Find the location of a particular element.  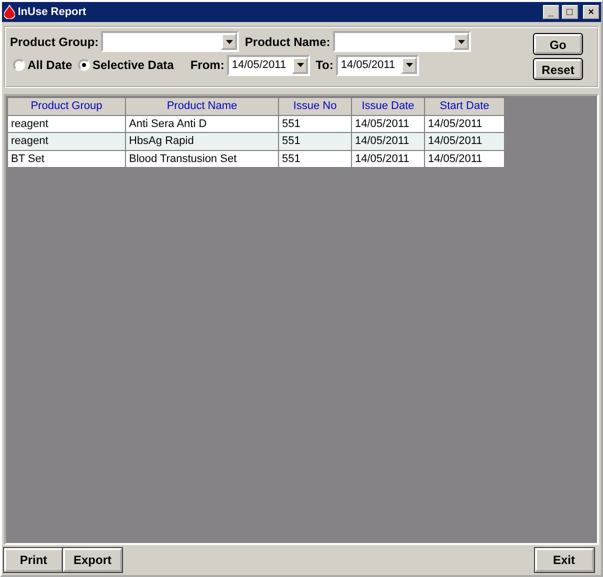

table-cell: BT Set is located at coordinates (67, 159).